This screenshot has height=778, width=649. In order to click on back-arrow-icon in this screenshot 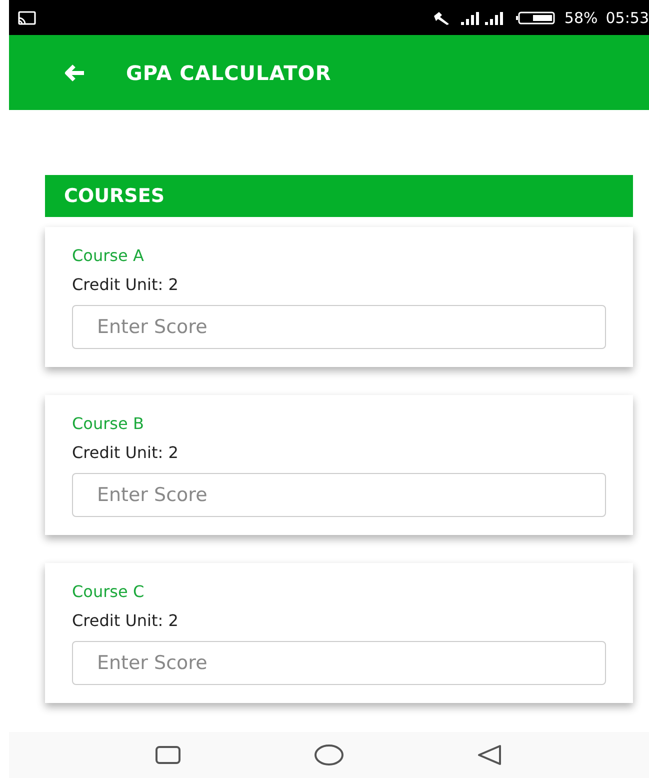, I will do `click(75, 73)`.